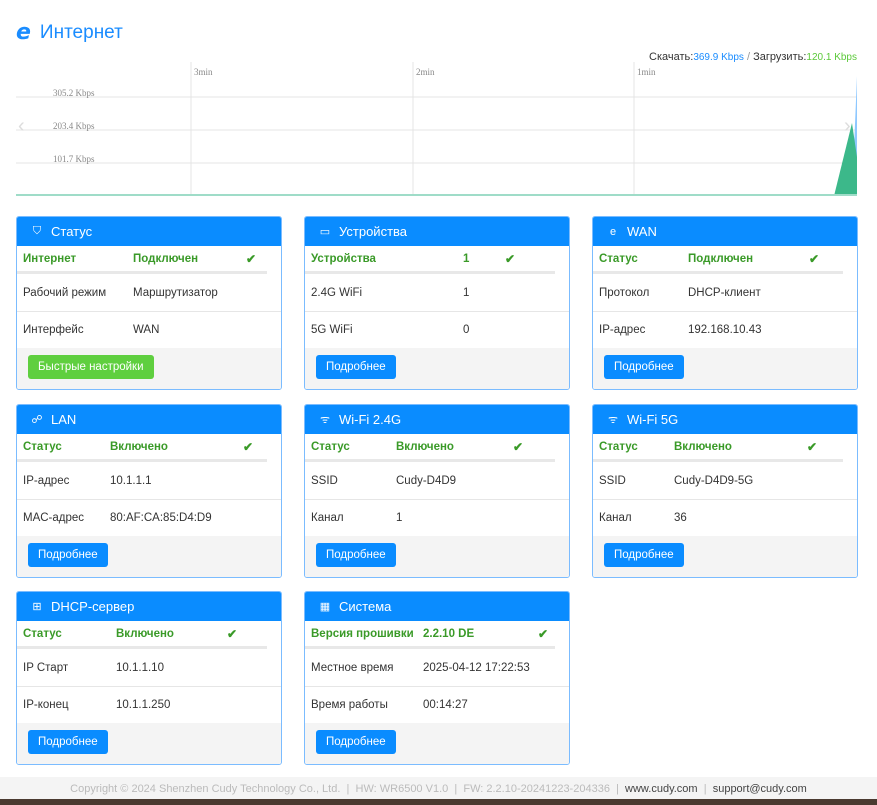  What do you see at coordinates (74, 126) in the screenshot?
I see `y-tick: 203.4 Kbps` at bounding box center [74, 126].